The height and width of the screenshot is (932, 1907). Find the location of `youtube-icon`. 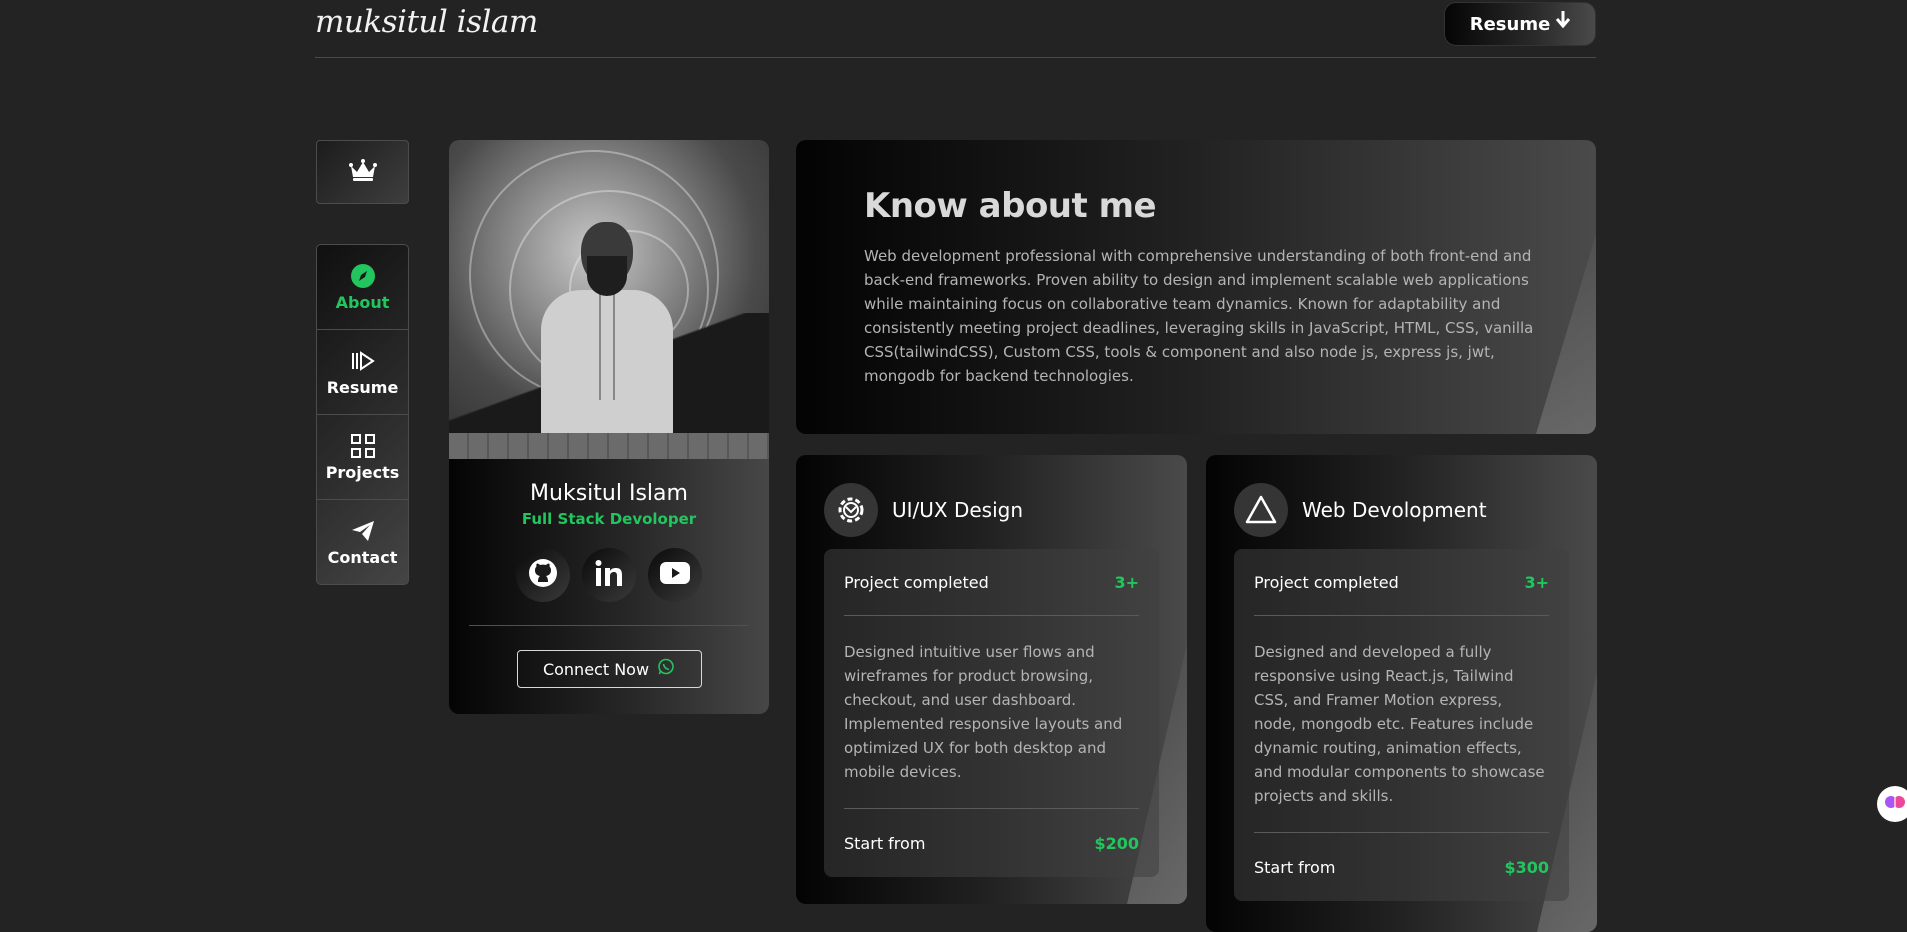

youtube-icon is located at coordinates (675, 575).